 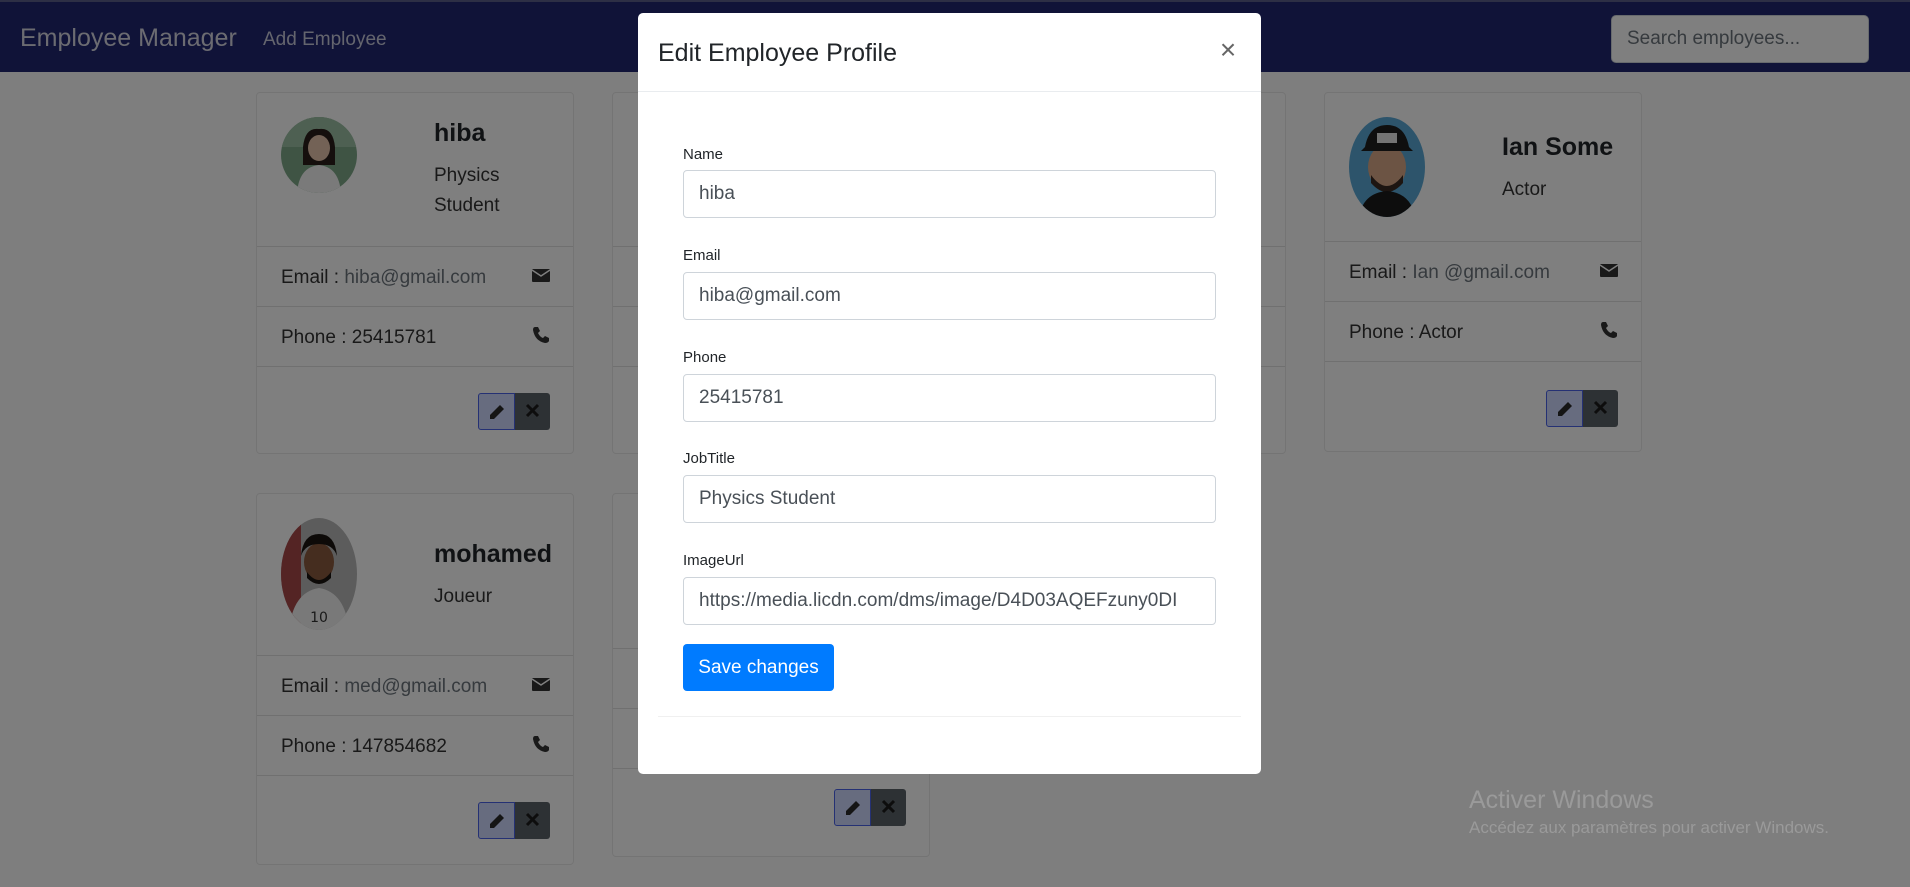 What do you see at coordinates (1228, 50) in the screenshot?
I see `close-button: ×` at bounding box center [1228, 50].